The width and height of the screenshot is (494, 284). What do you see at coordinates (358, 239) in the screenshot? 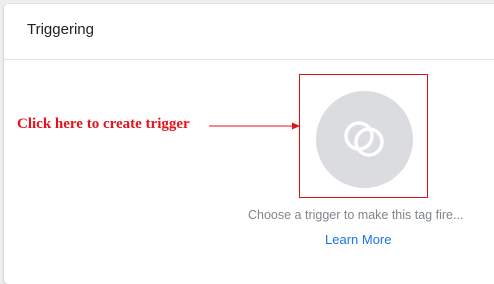
I see `learn-more-link: Learn More` at bounding box center [358, 239].